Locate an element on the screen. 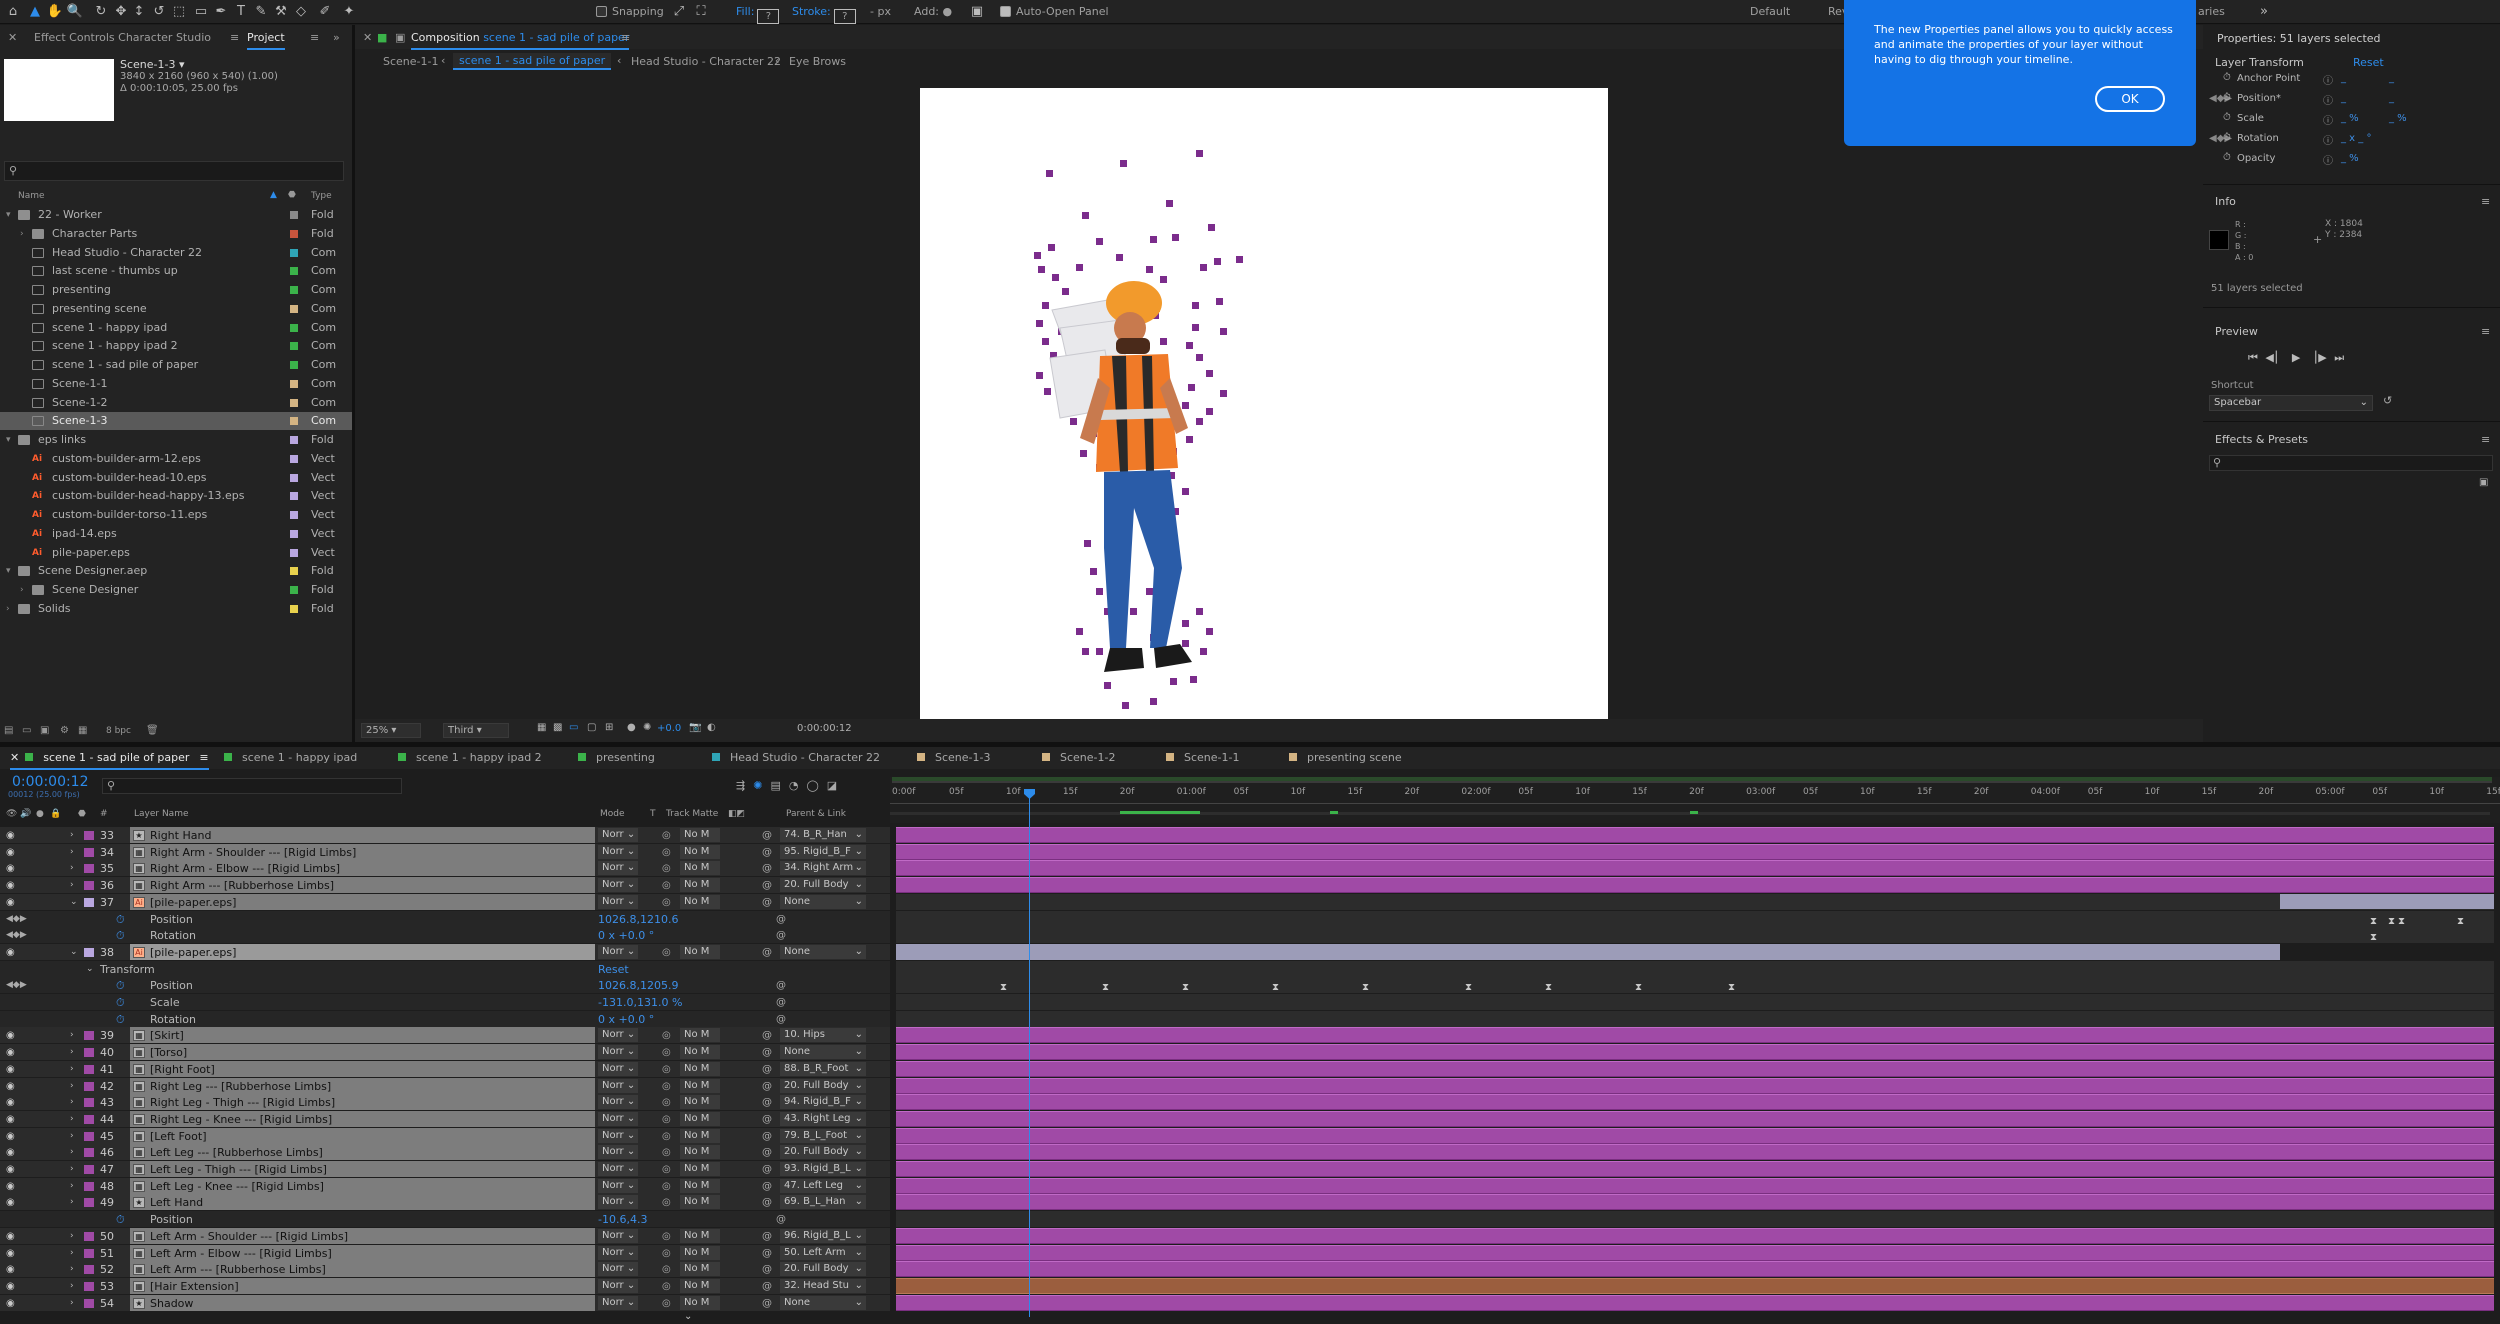 The height and width of the screenshot is (1324, 2500). shy-layers-icon: ▤ is located at coordinates (779, 785).